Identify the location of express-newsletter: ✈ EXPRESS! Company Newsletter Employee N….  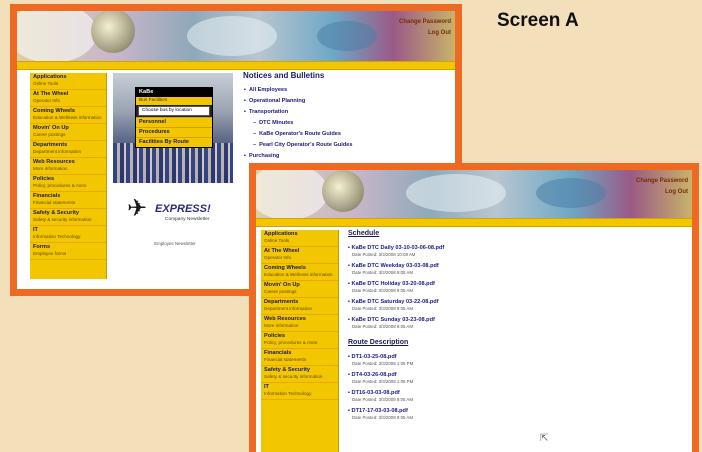
(175, 242).